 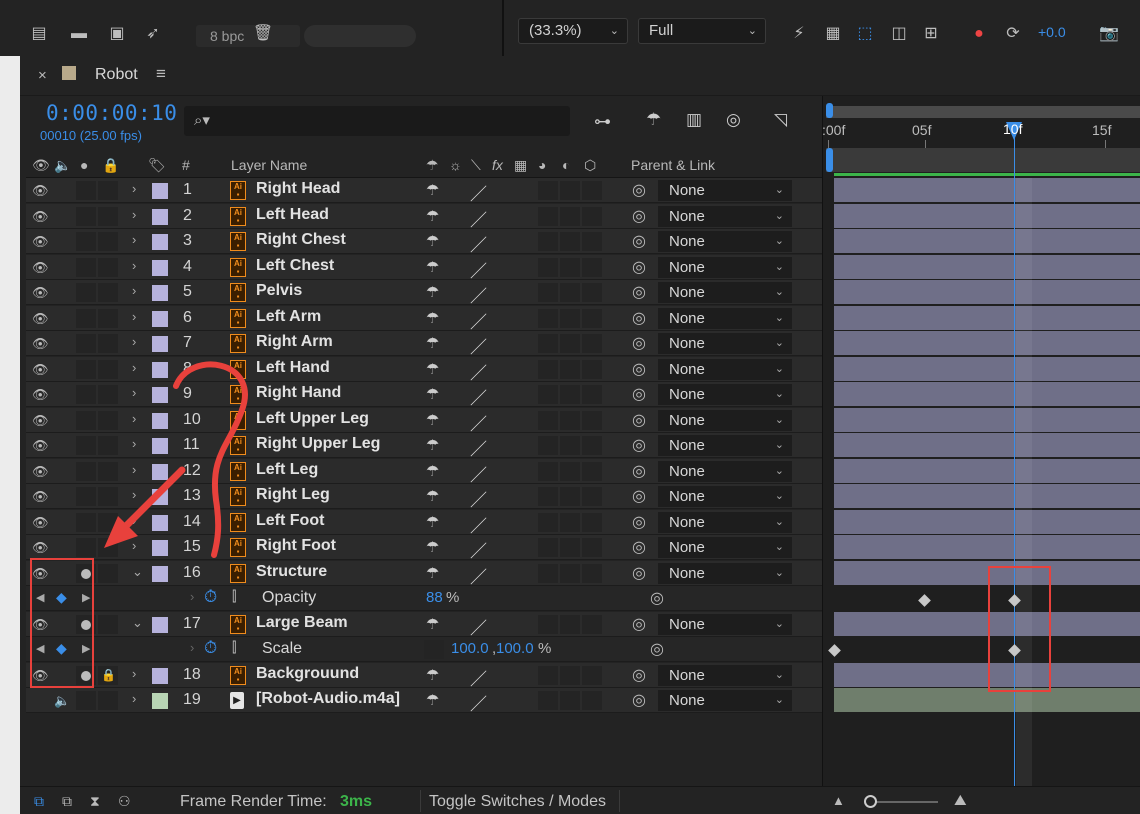 I want to click on timeline-zoom-slider, so click(x=904, y=802).